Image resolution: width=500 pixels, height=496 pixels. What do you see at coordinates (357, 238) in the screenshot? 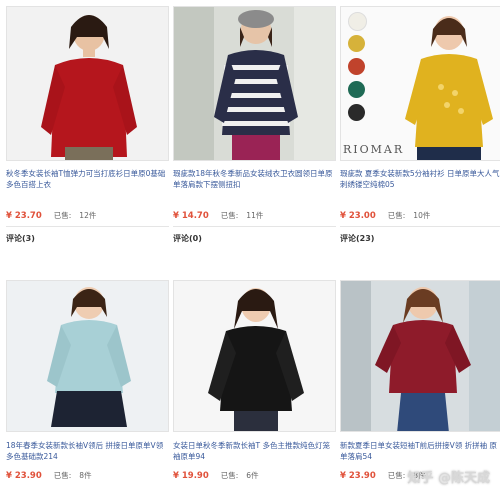
I see `reviews-link: 评论(23)` at bounding box center [357, 238].